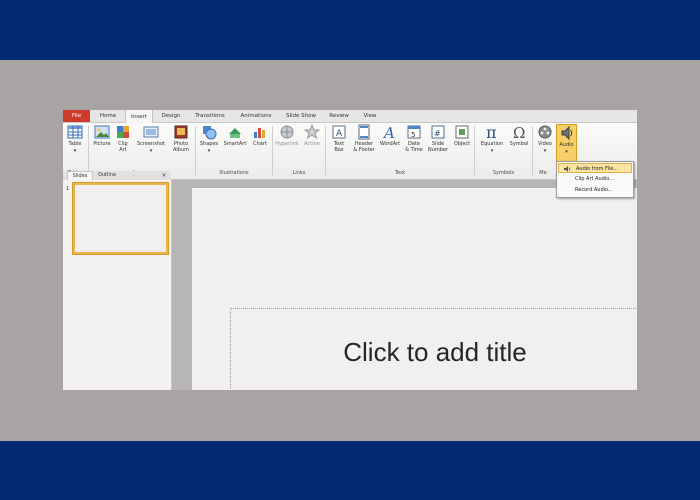 This screenshot has height=500, width=700. I want to click on shapes-button: Shapes ▾, so click(209, 145).